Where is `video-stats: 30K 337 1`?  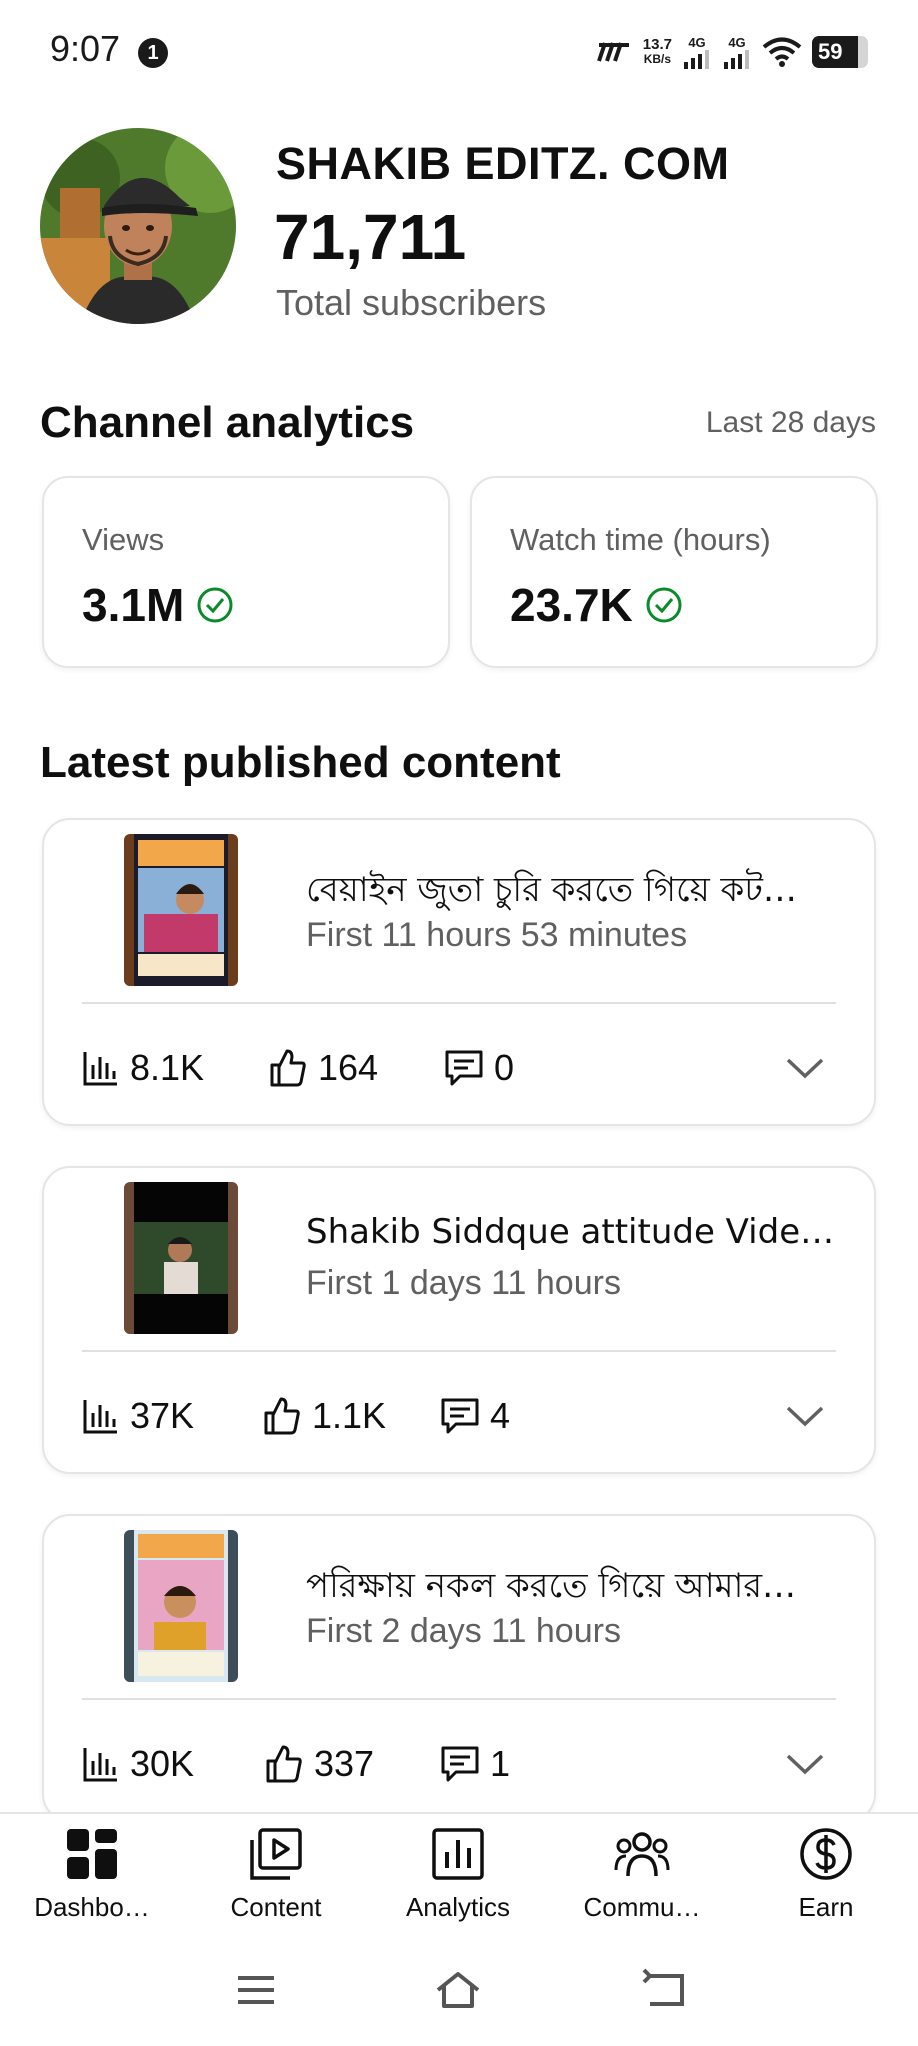 video-stats: 30K 337 1 is located at coordinates (296, 1764).